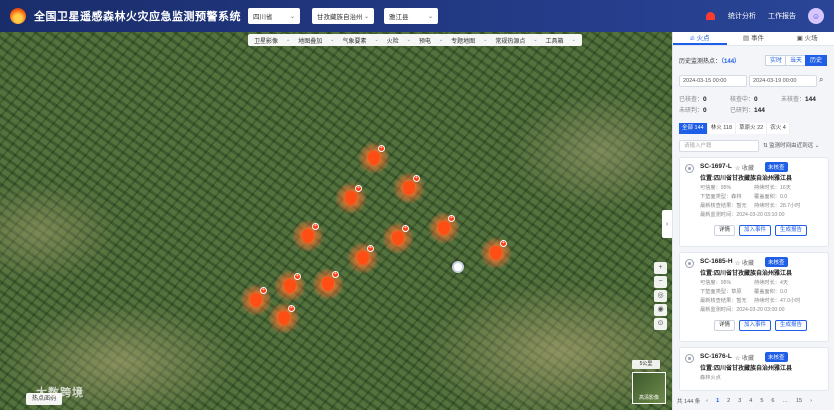 Image resolution: width=834 pixels, height=410 pixels. Describe the element at coordinates (510, 40) in the screenshot. I see `map-tool-6: 常规热源点` at that location.